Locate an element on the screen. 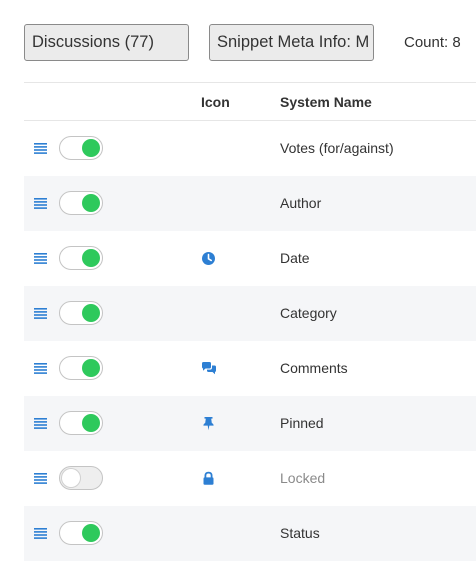  system-name: Author is located at coordinates (301, 203).